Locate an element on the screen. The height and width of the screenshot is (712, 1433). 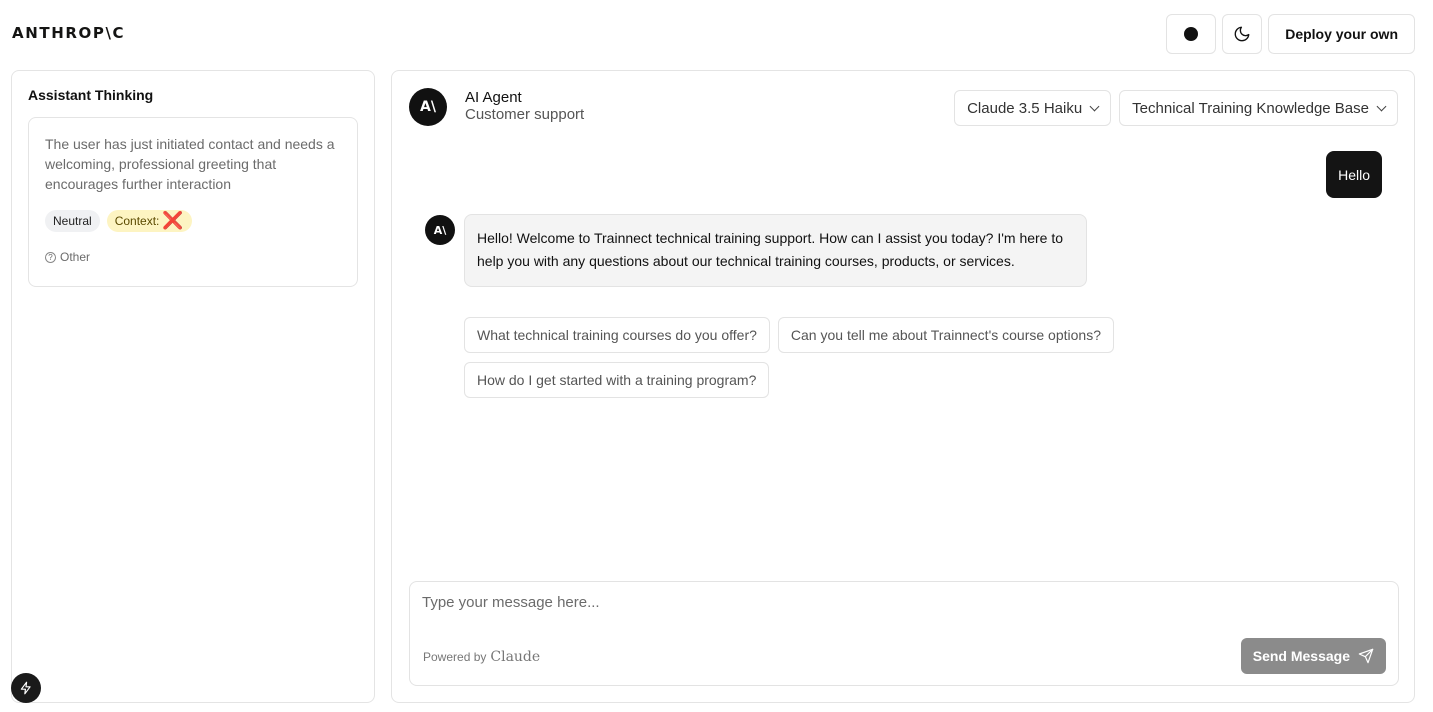
powered-by-label: Powered by is located at coordinates (455, 657).